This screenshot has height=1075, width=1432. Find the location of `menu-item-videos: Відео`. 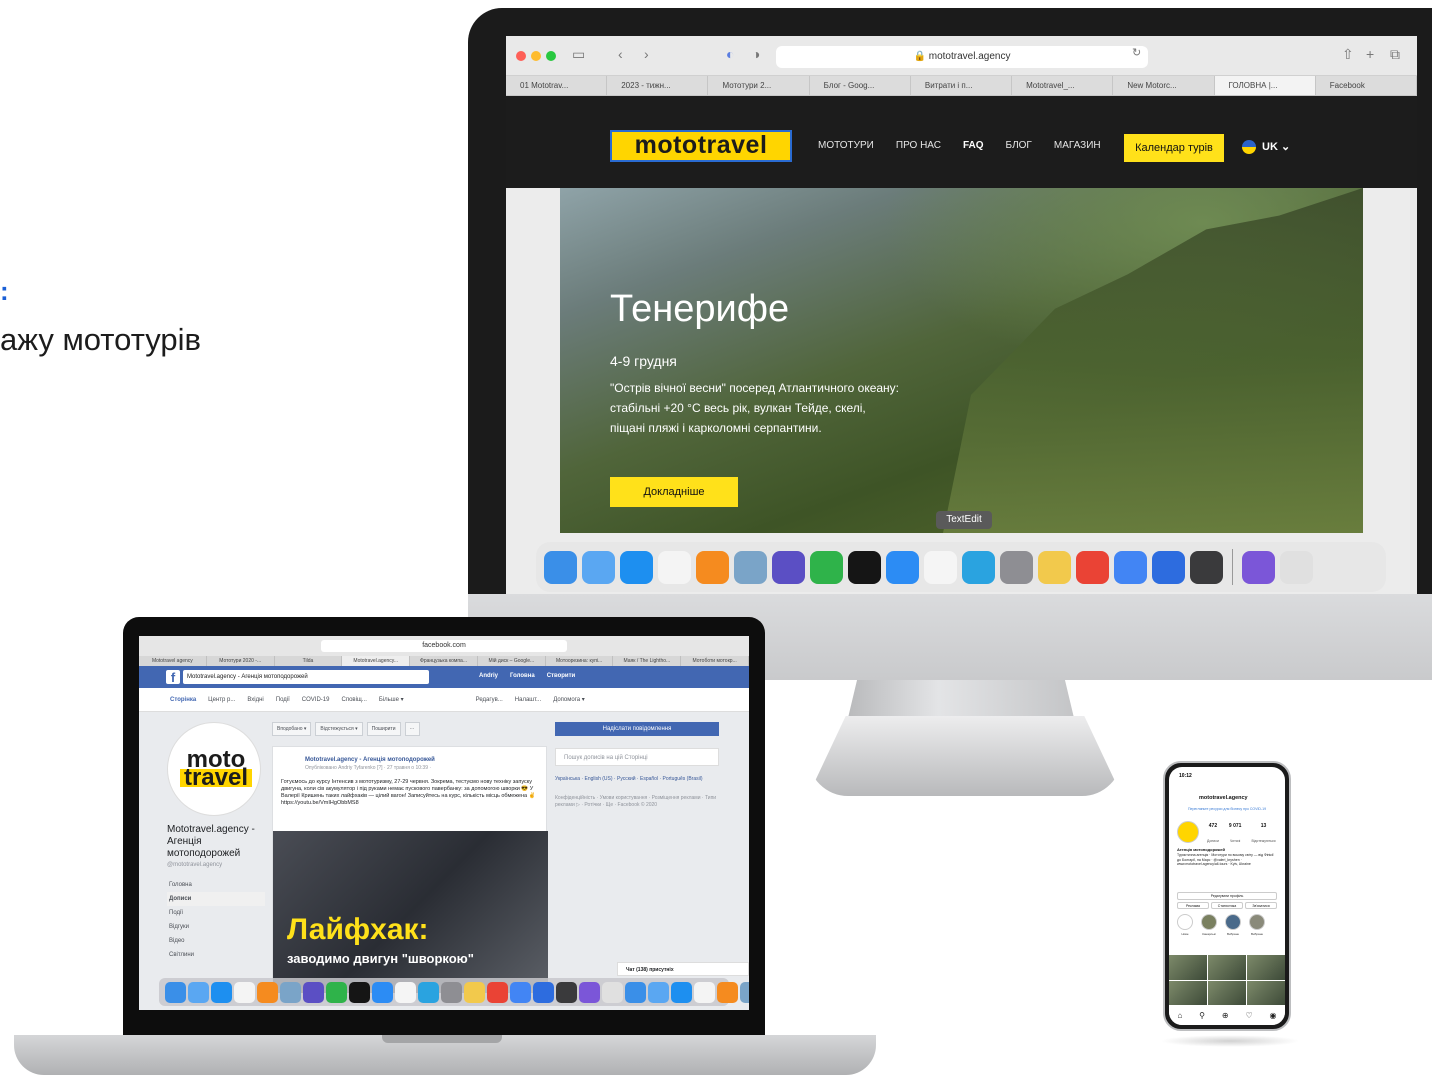

menu-item-videos: Відео is located at coordinates (216, 941).